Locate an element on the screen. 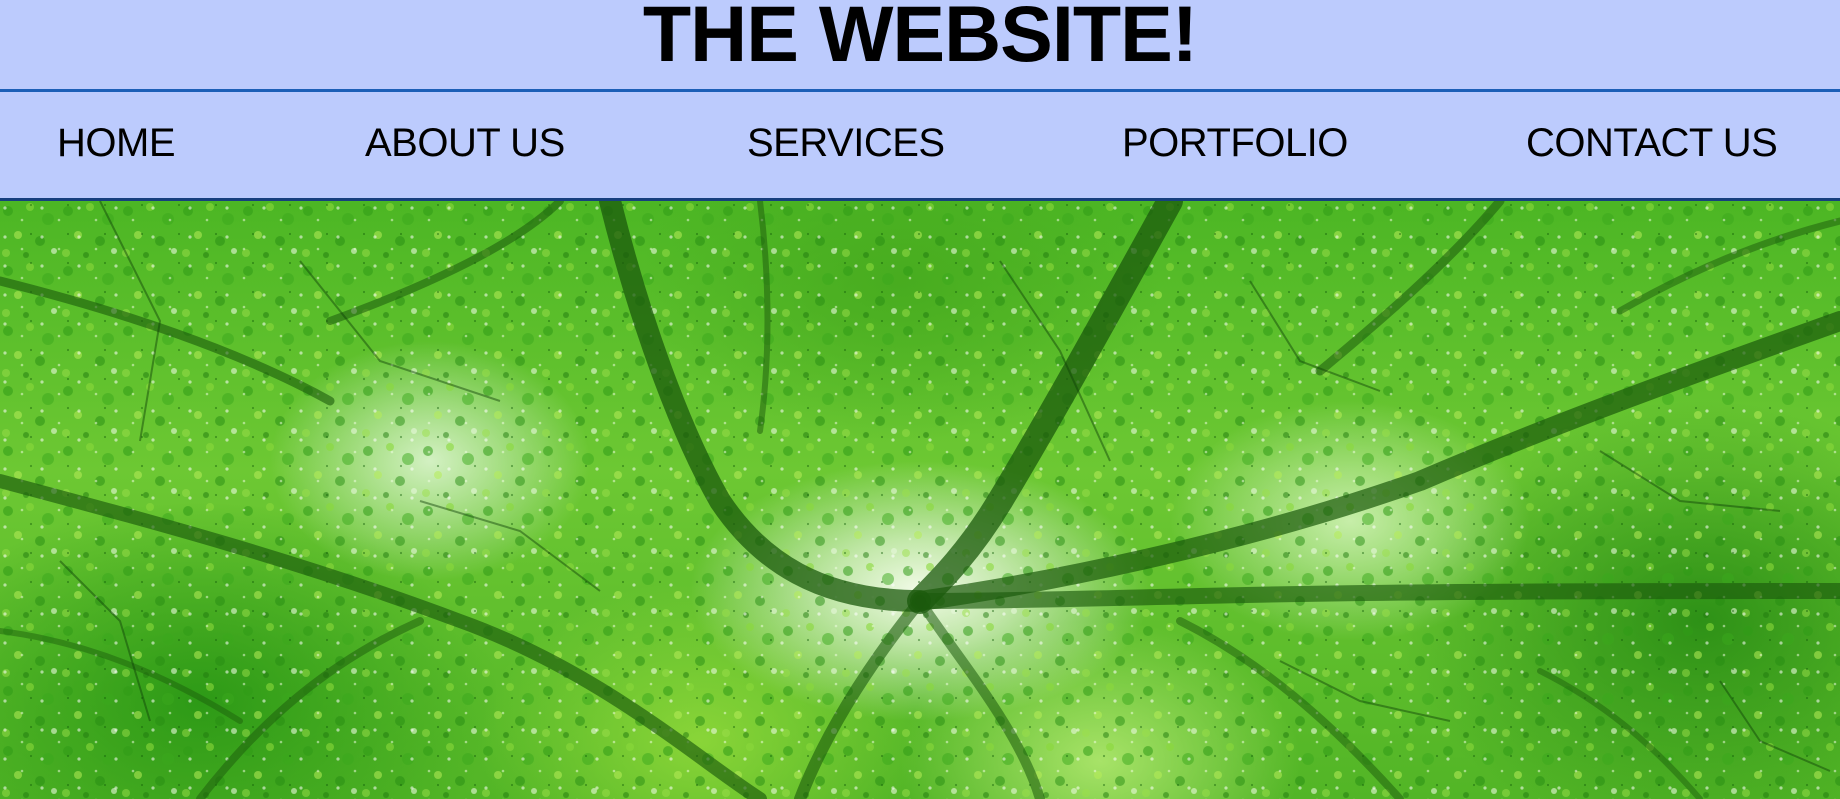 The width and height of the screenshot is (1840, 799). nav-link-services: SERVICES is located at coordinates (846, 143).